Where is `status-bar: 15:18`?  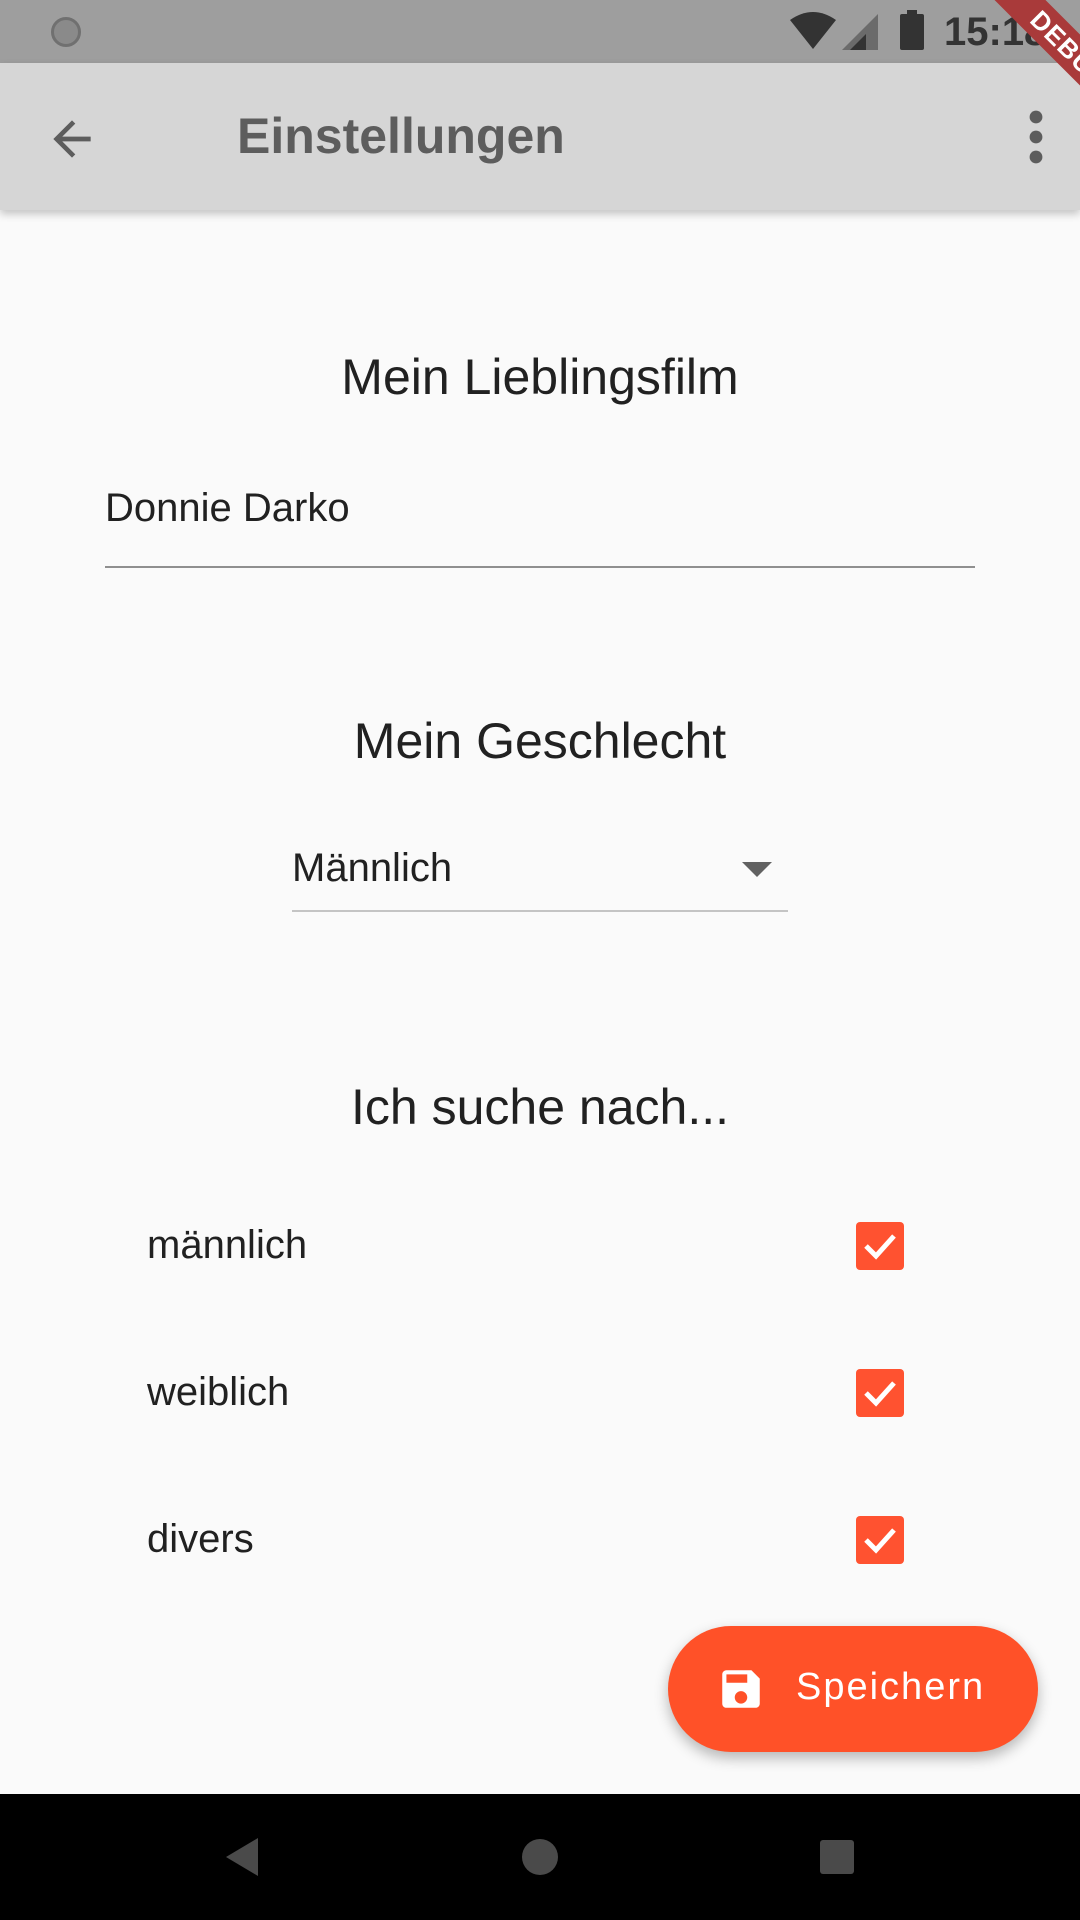 status-bar: 15:18 is located at coordinates (540, 31).